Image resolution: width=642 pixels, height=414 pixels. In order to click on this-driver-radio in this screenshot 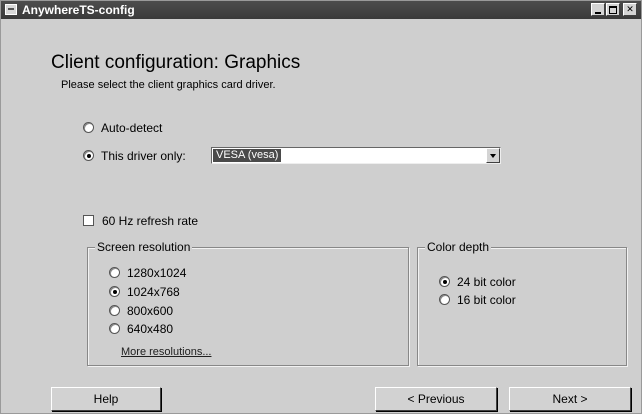, I will do `click(88, 155)`.